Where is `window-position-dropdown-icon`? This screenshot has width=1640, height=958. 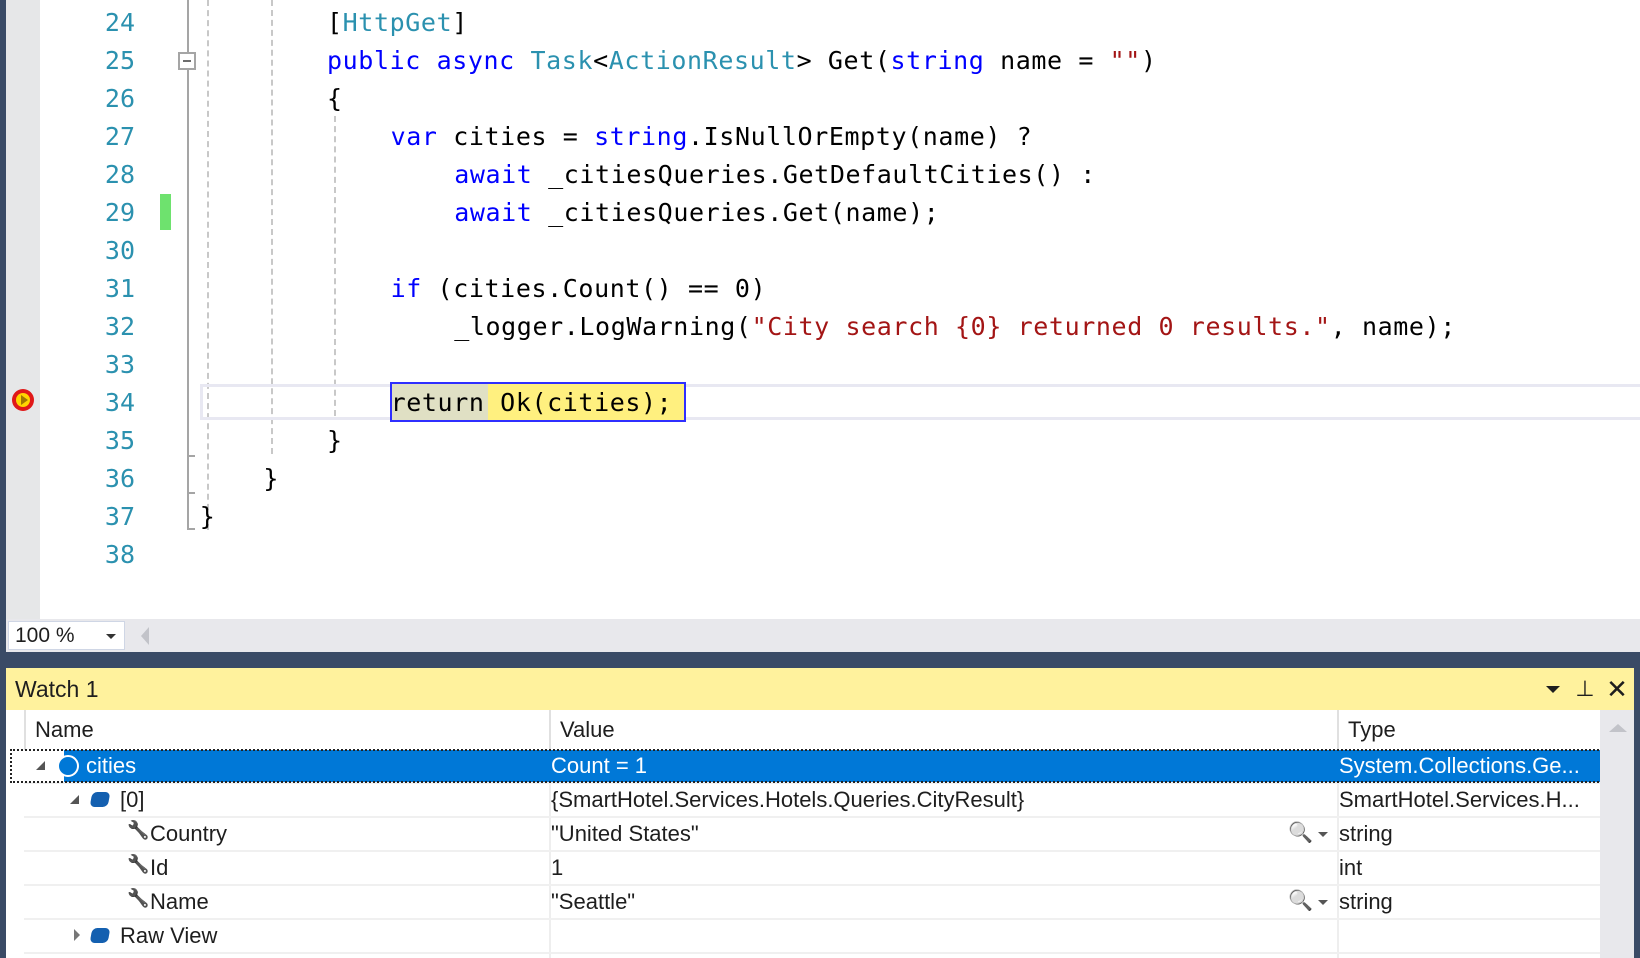 window-position-dropdown-icon is located at coordinates (1553, 689).